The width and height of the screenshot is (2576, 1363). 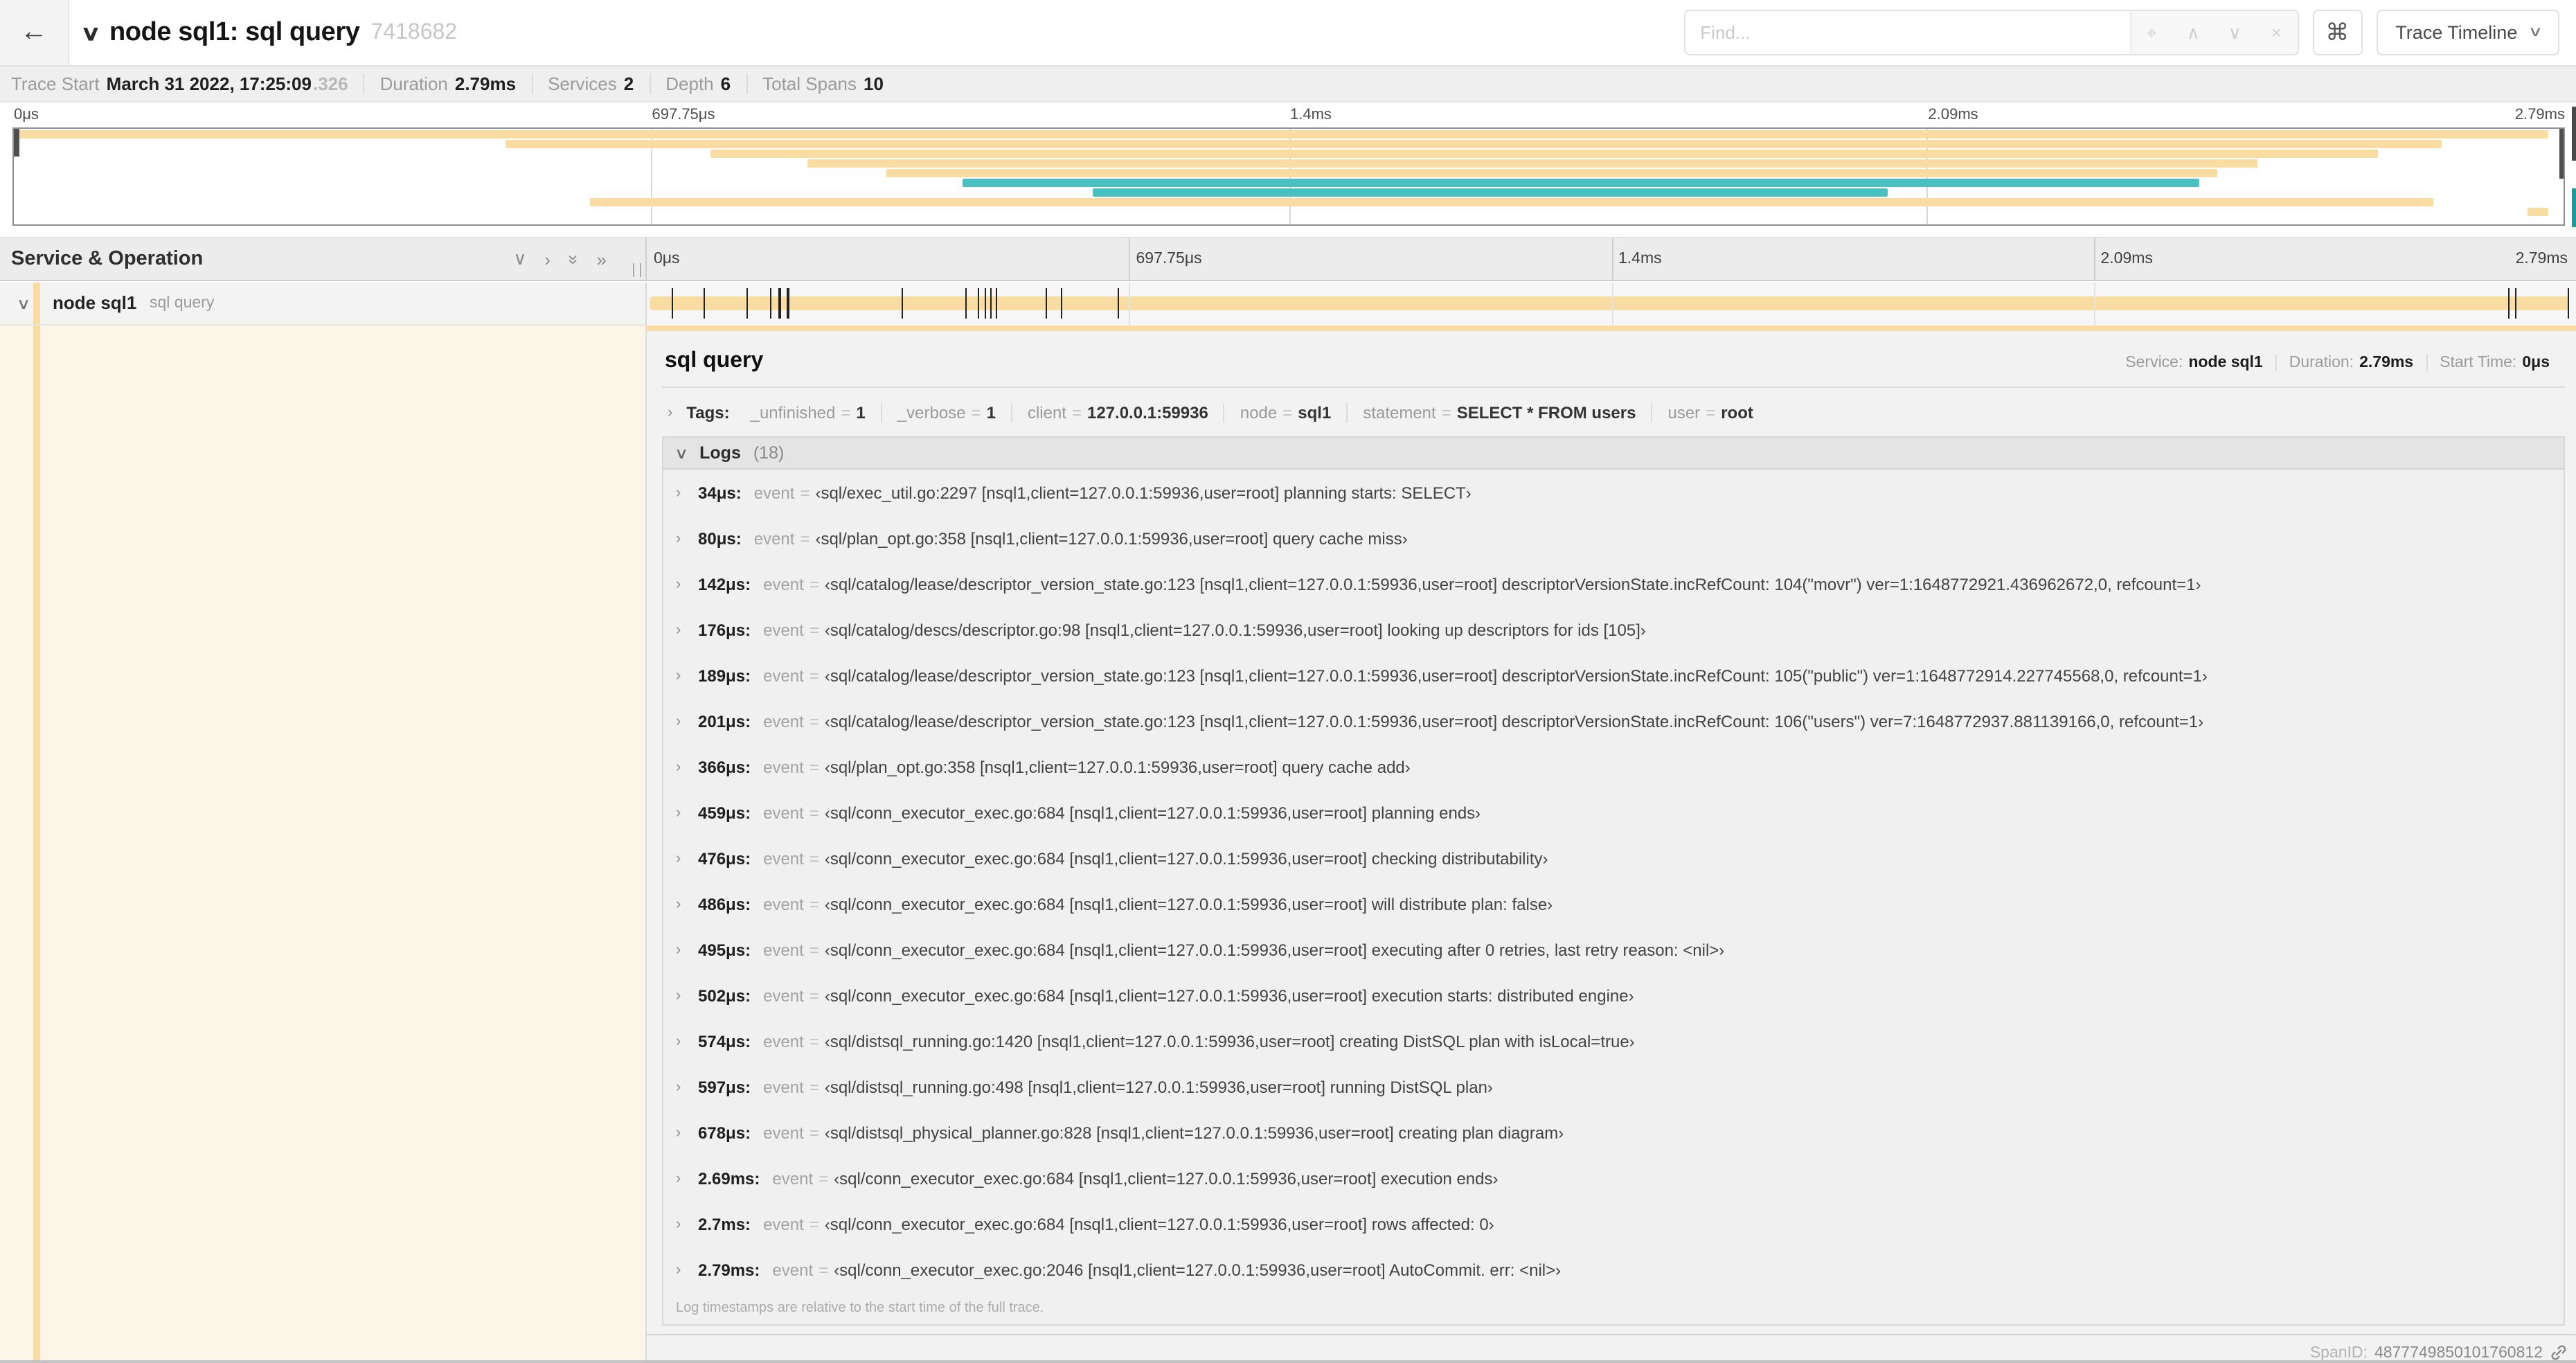 I want to click on minimap-span-bar, so click(x=1474, y=144).